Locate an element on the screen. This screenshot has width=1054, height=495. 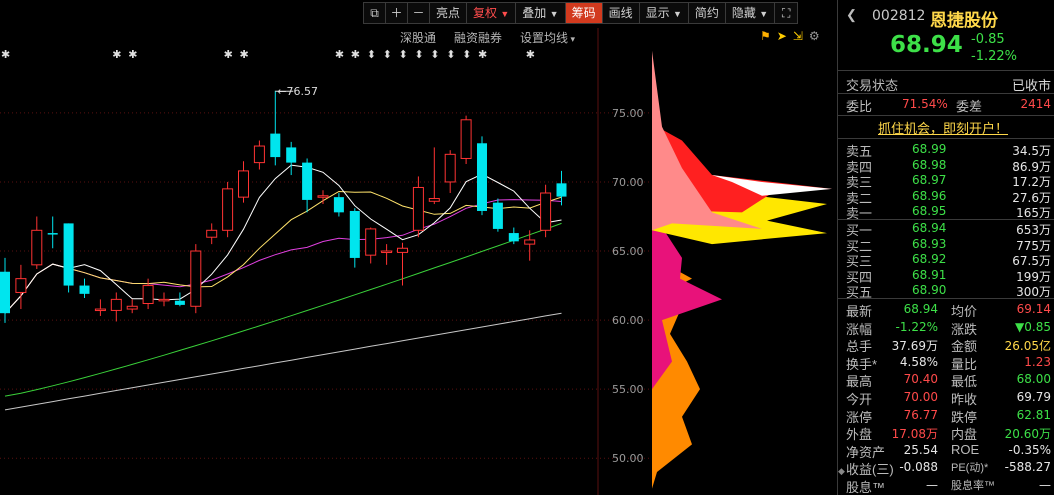
toolbar-display-button: 显示 ▼ is located at coordinates (664, 13).